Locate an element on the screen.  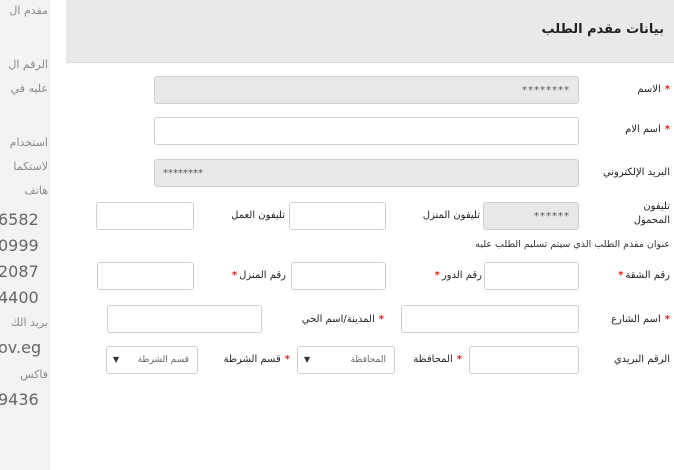
sidebar-number: 6582 is located at coordinates (19, 219).